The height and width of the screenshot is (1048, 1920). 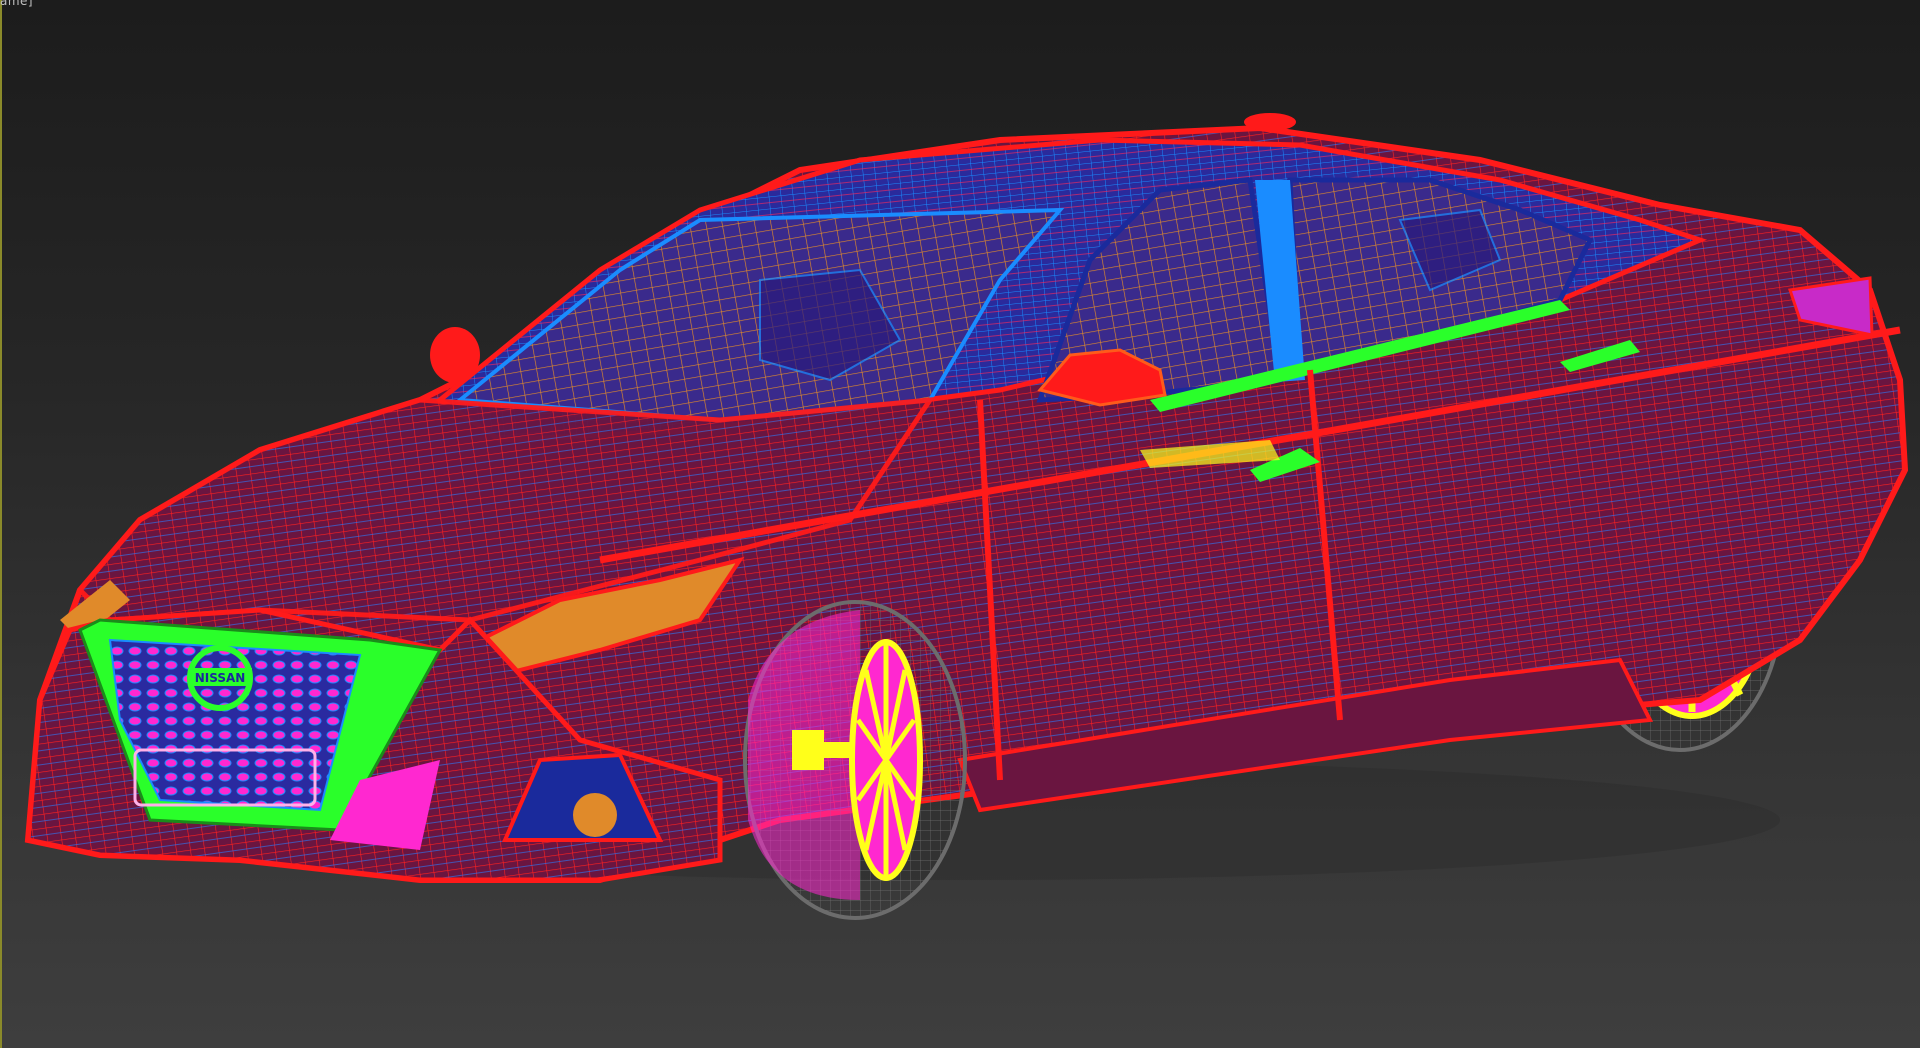 I want to click on front-brake, so click(x=808, y=750).